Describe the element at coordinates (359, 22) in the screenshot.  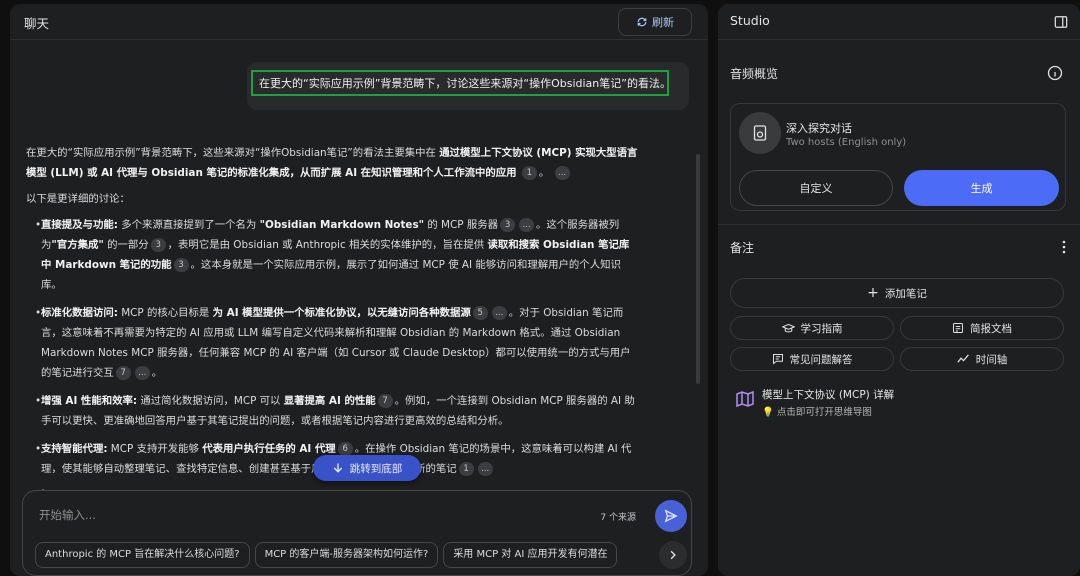
I see `chat-header: 聊天 刷新` at that location.